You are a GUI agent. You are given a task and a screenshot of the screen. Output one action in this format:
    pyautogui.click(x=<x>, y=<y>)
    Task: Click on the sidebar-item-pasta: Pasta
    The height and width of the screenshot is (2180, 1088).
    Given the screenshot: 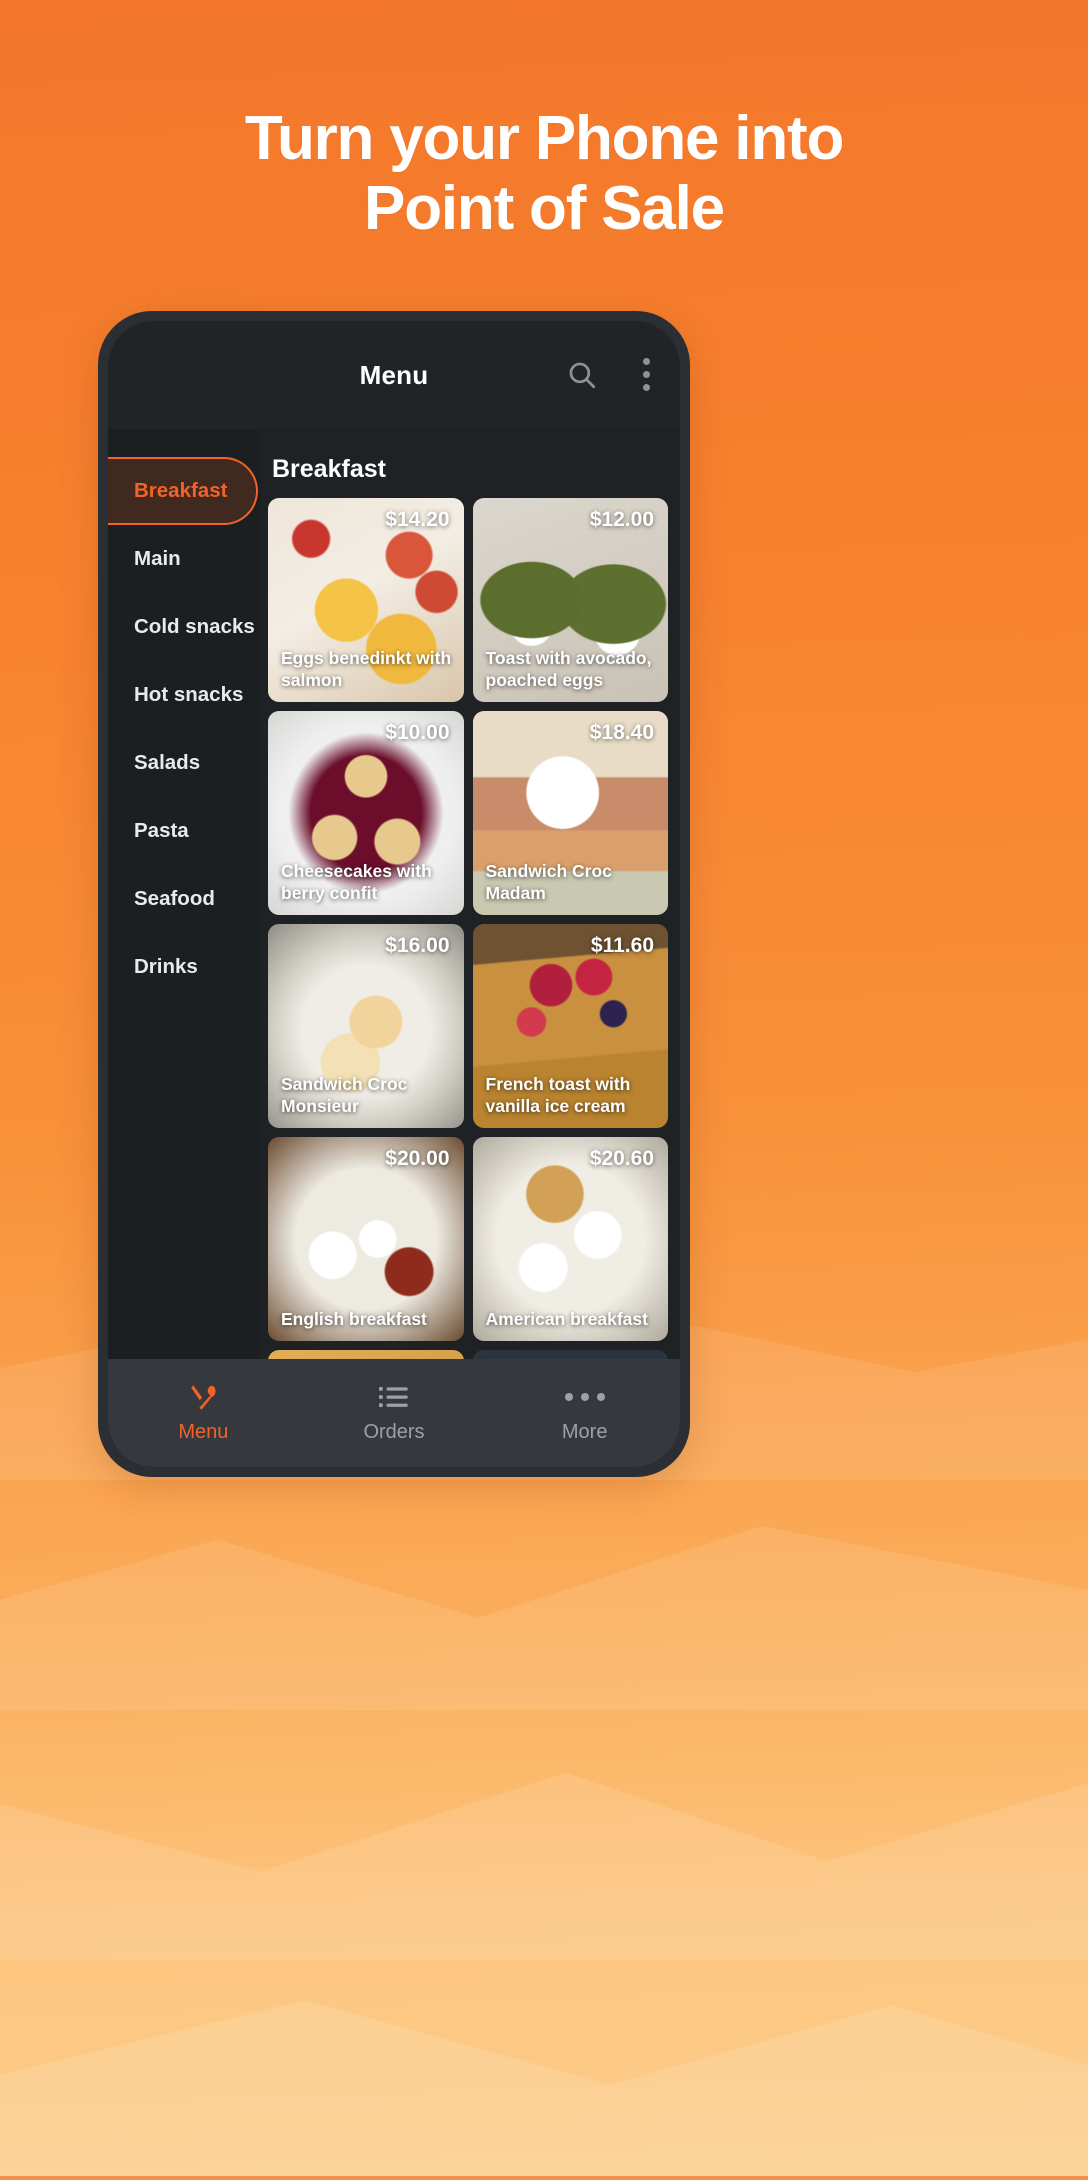 What is the action you would take?
    pyautogui.click(x=184, y=831)
    